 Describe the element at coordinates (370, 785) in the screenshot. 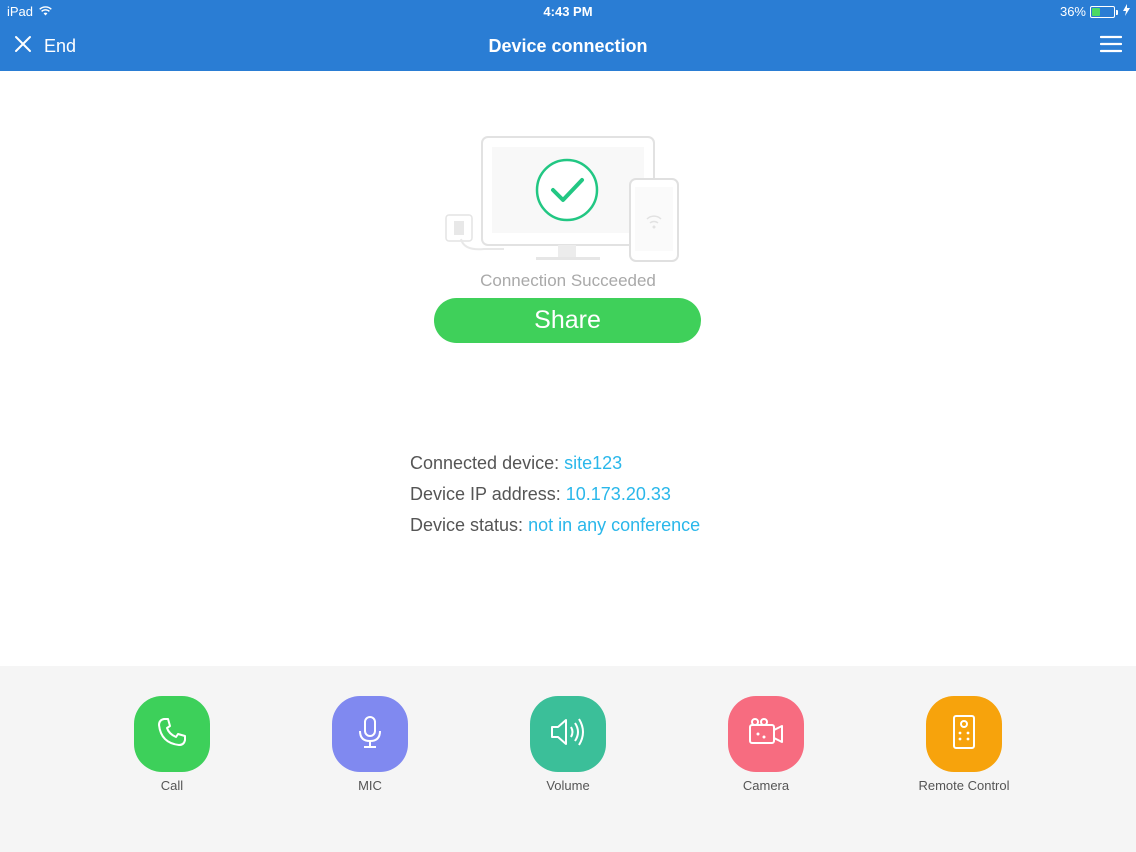

I see `mic-label: MIC` at that location.